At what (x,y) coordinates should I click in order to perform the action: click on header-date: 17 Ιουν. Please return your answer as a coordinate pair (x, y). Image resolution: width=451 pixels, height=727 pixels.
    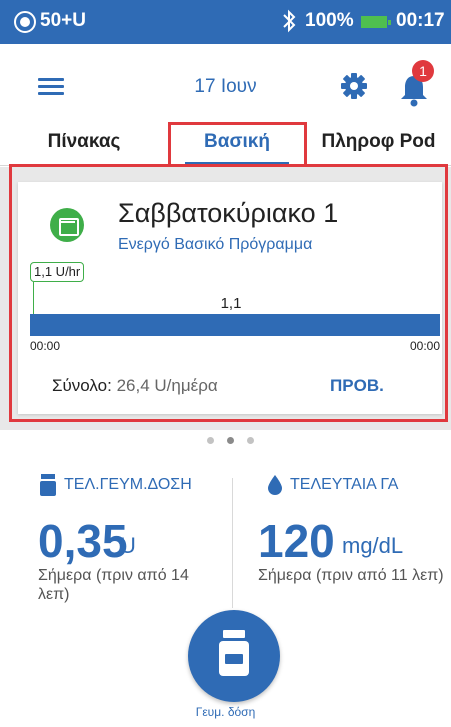
    Looking at the image, I should click on (225, 86).